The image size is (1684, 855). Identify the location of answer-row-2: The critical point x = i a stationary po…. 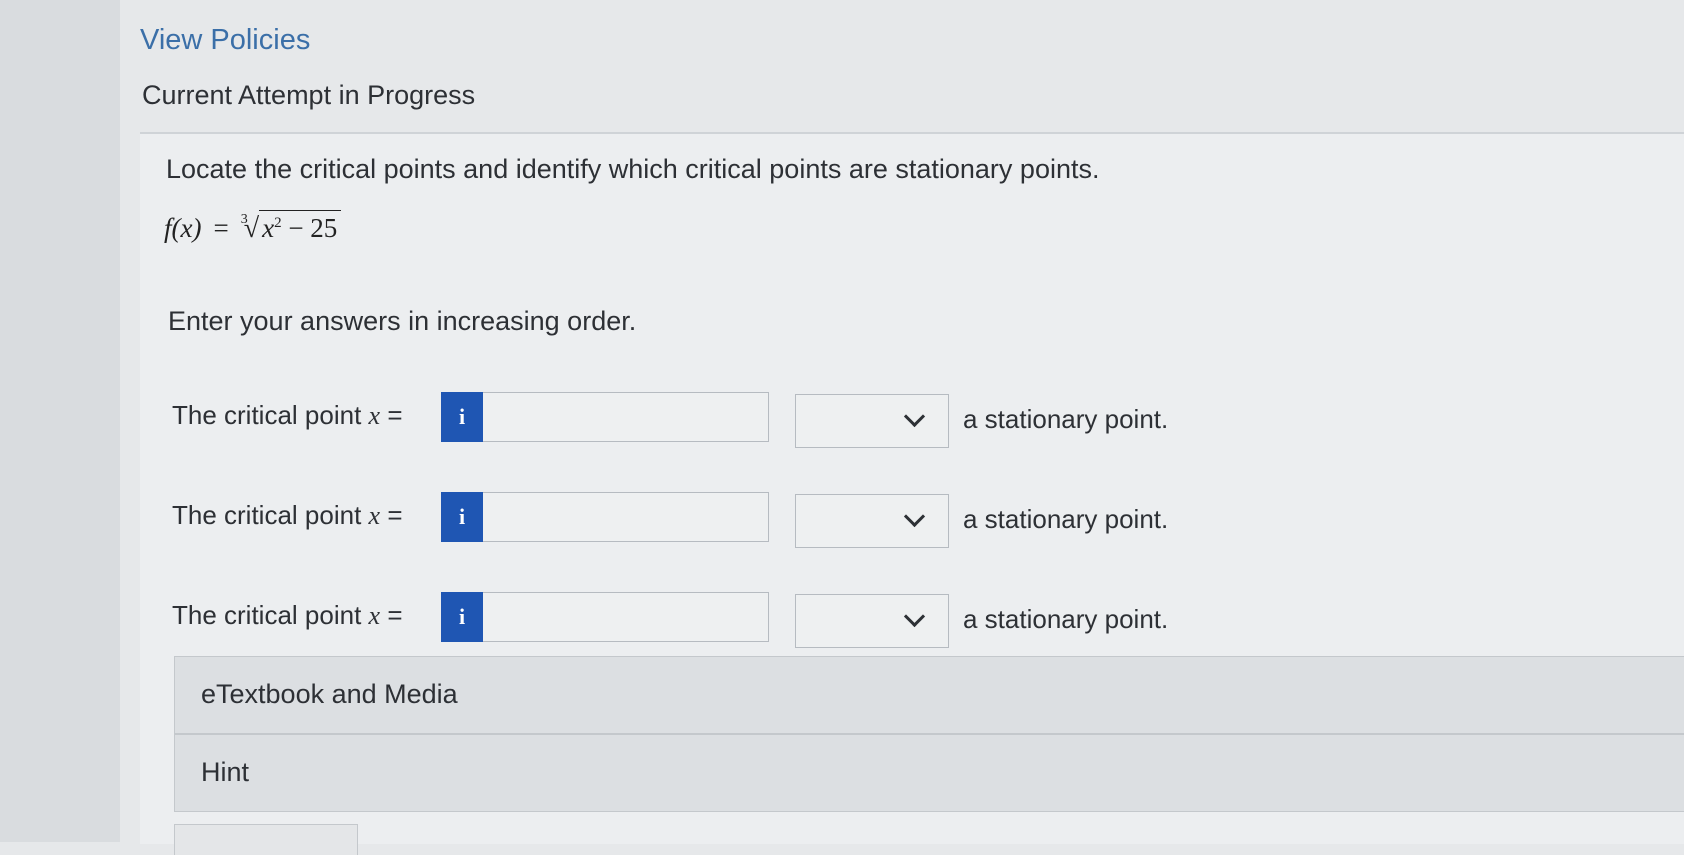
(842, 522).